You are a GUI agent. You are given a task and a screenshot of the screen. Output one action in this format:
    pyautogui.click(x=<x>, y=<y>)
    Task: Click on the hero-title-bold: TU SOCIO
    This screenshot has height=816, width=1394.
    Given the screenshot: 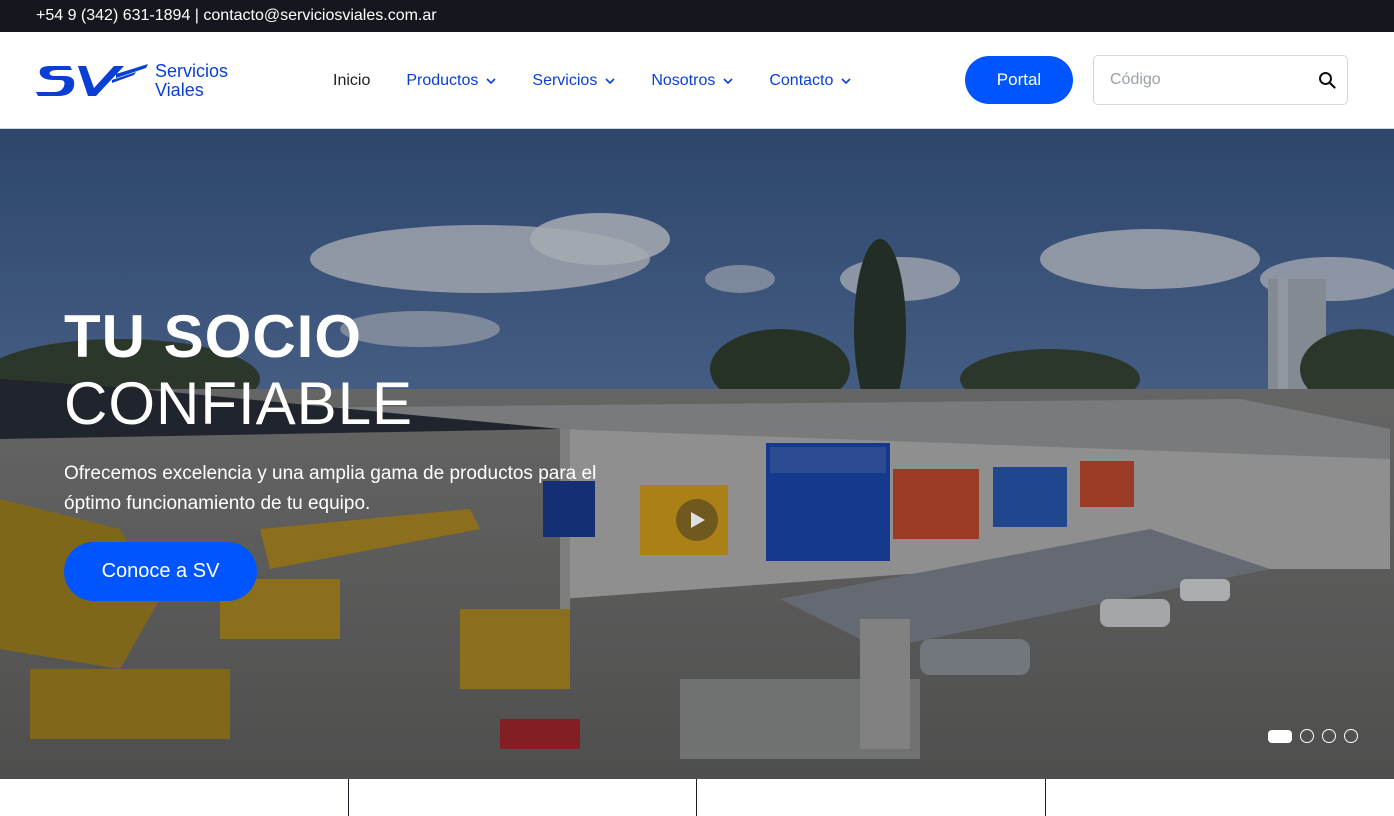 What is the action you would take?
    pyautogui.click(x=213, y=336)
    